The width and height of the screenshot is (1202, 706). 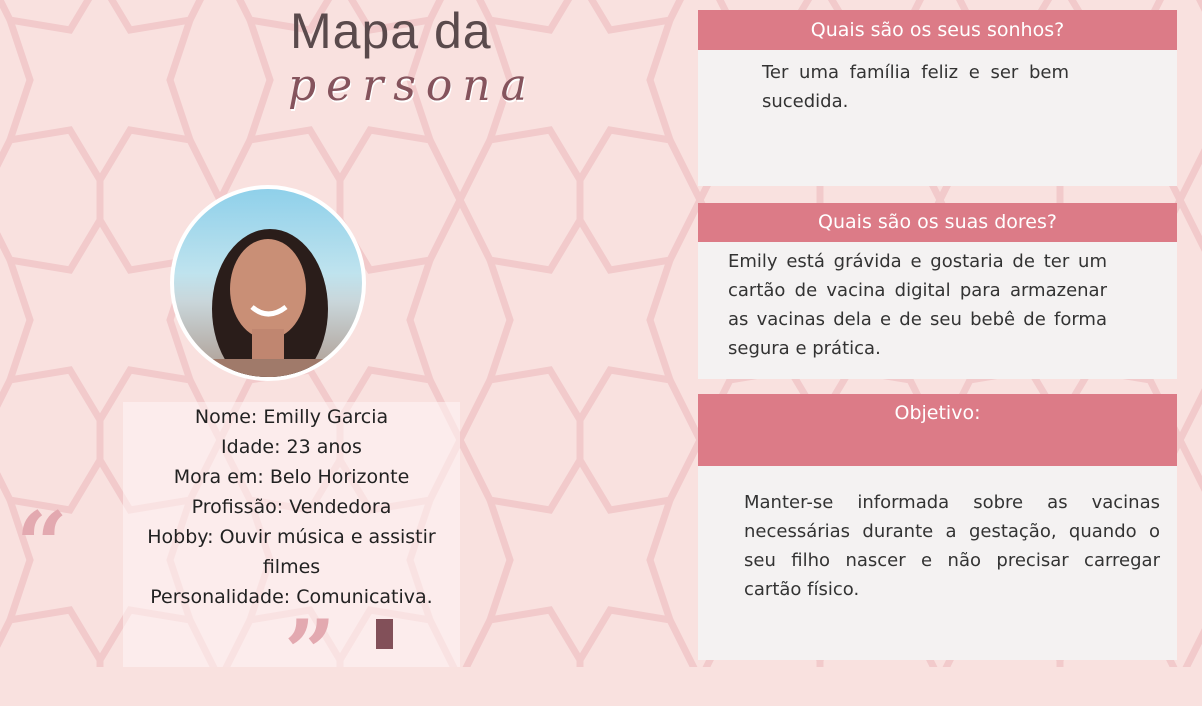 I want to click on persona-hobby: Hobby: Ouvir música e assistir filmes, so click(x=291, y=552).